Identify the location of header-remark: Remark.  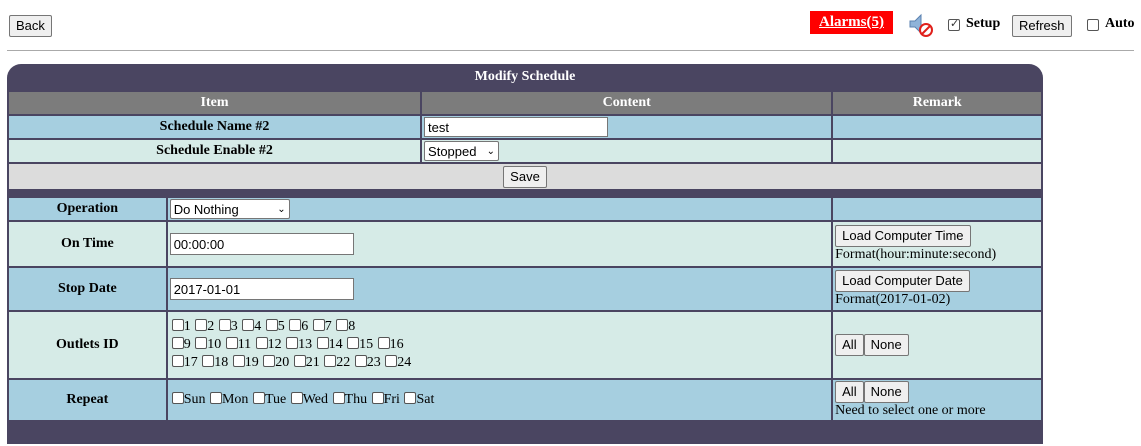
(937, 103).